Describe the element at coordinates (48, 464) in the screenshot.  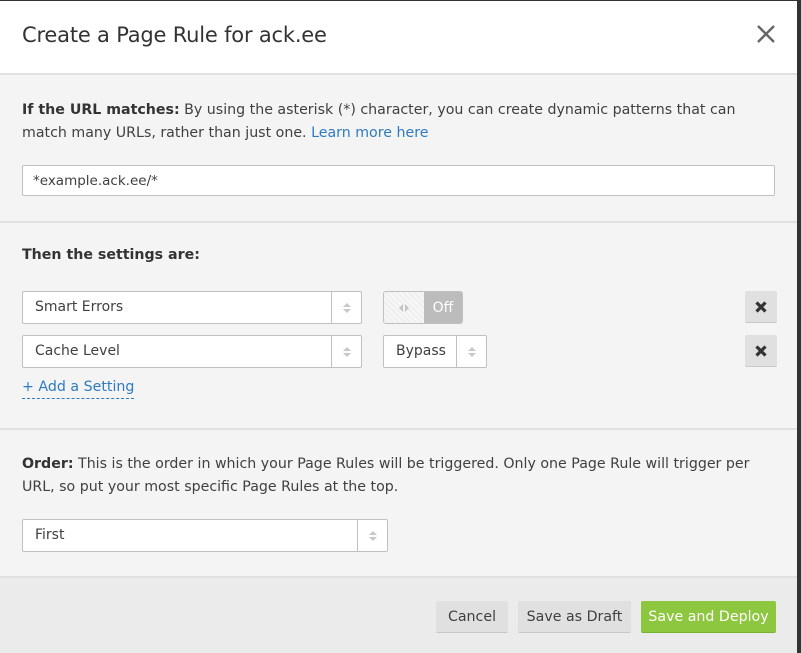
I see `order-label: Order:` at that location.